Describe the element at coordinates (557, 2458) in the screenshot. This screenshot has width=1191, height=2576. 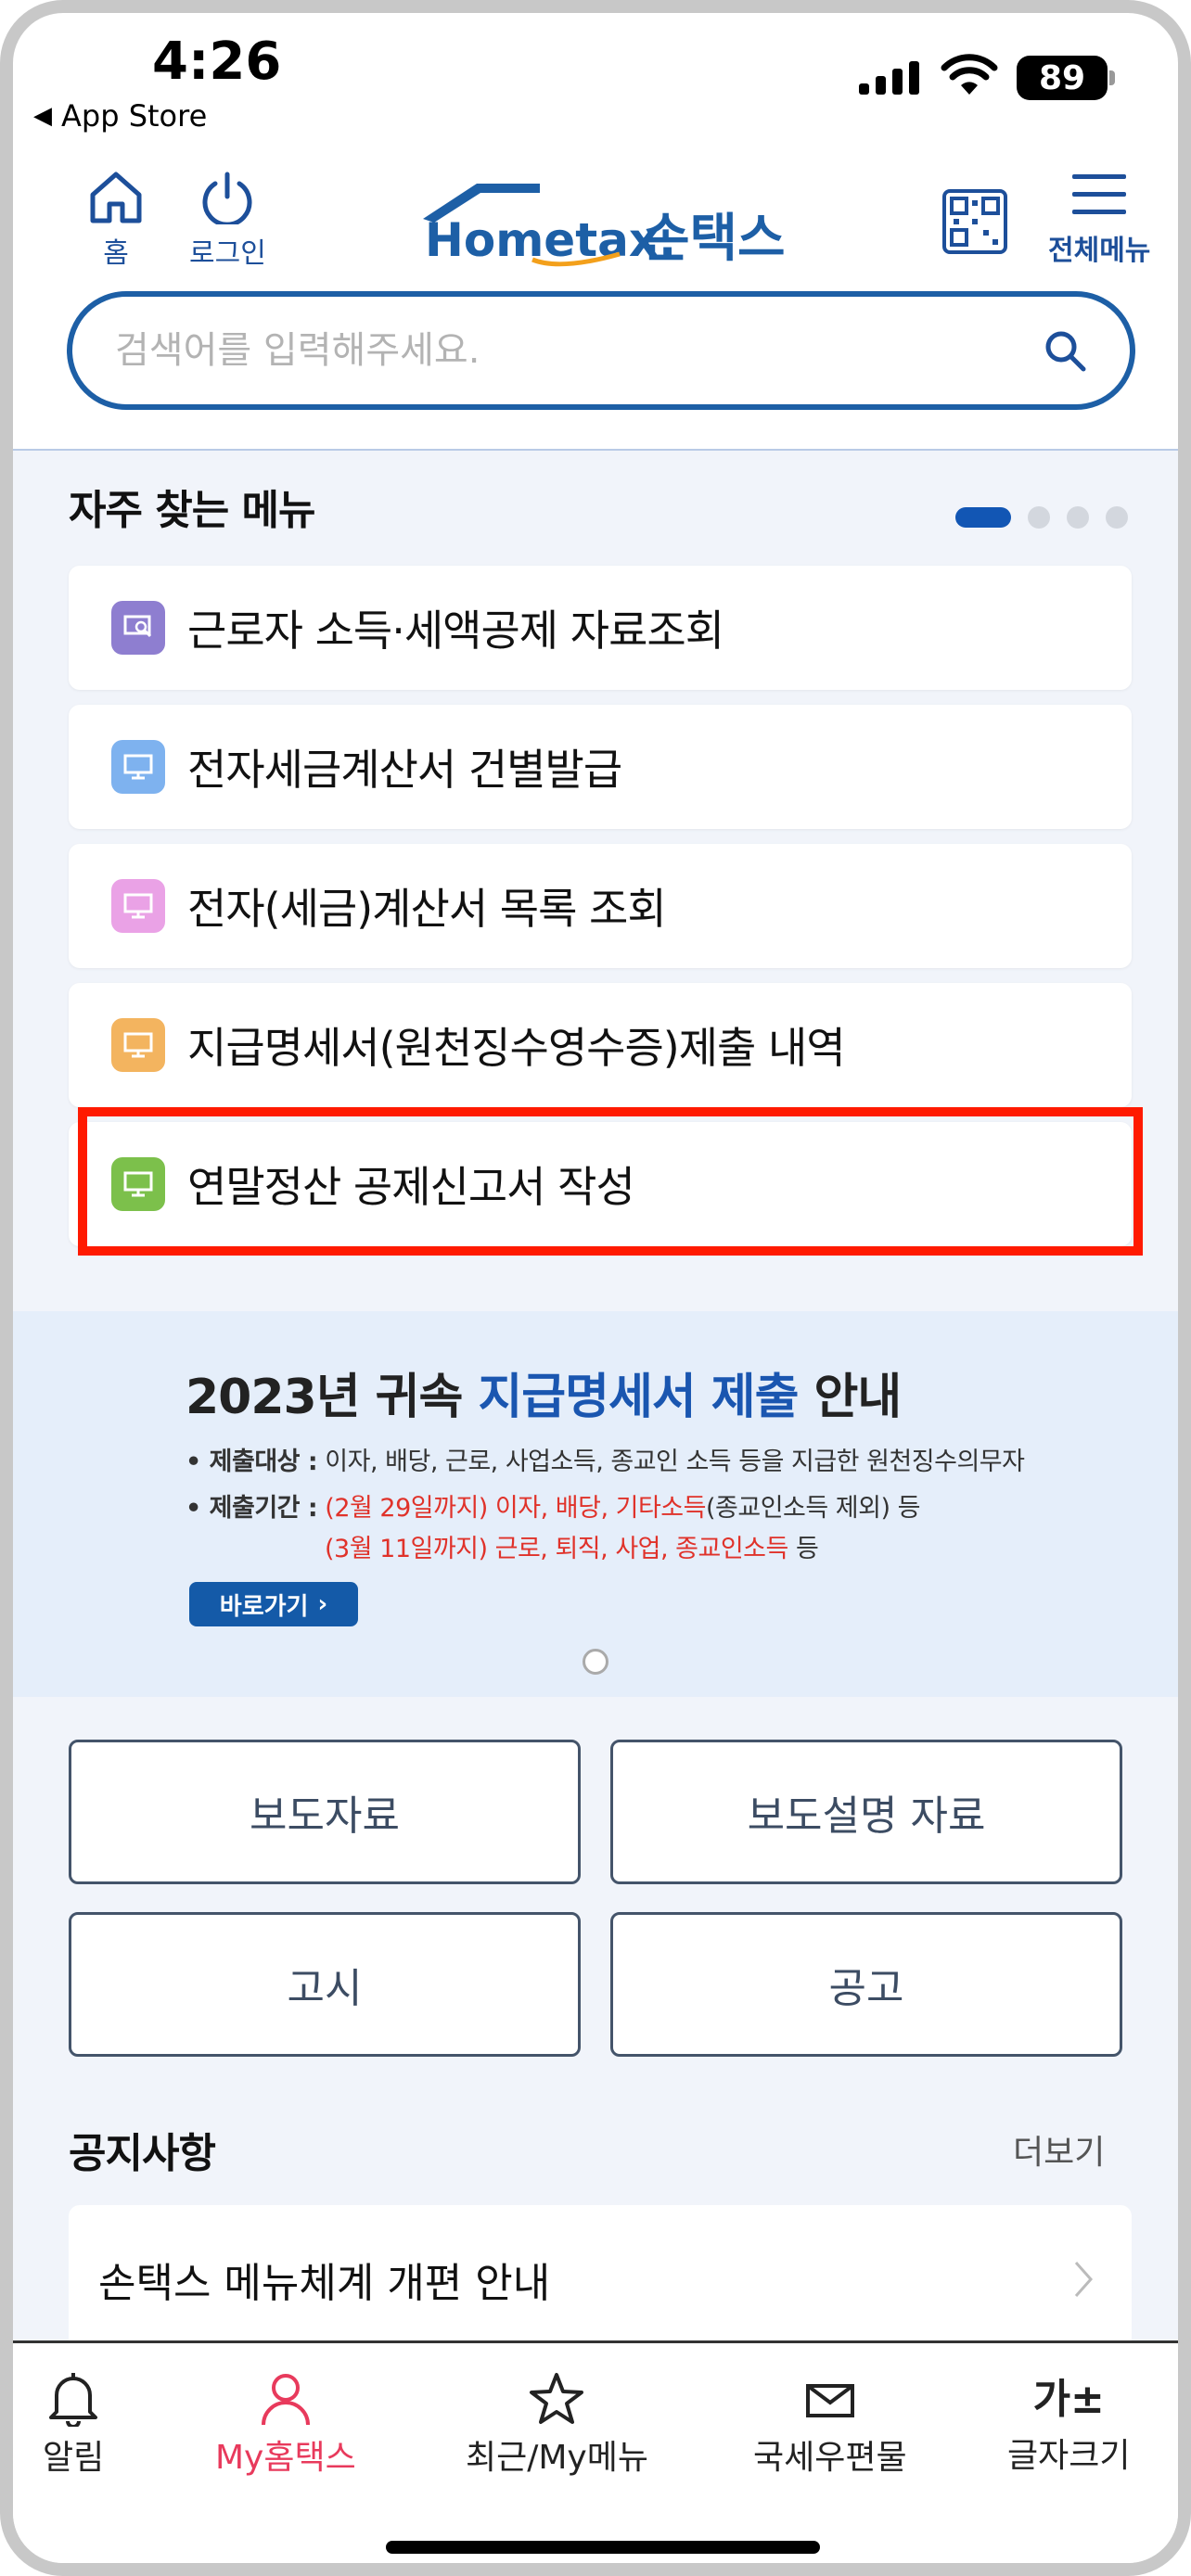
I see `tab-label: 최근/My메뉴` at that location.